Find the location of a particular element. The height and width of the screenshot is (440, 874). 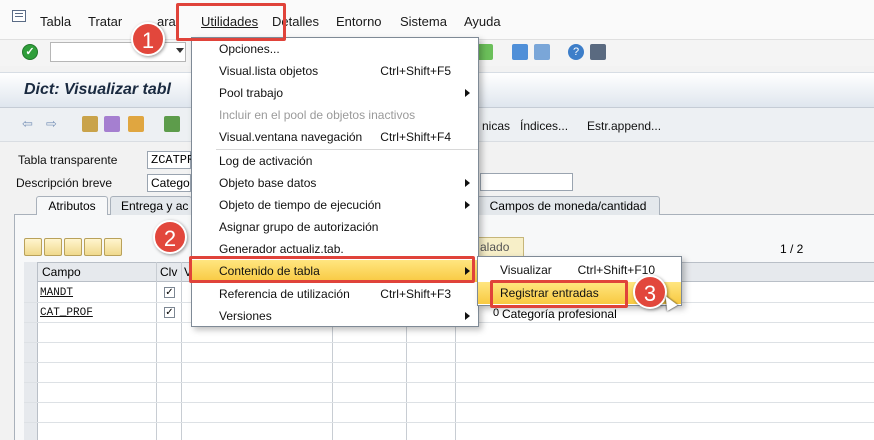

layout-menu-icon is located at coordinates (598, 52).